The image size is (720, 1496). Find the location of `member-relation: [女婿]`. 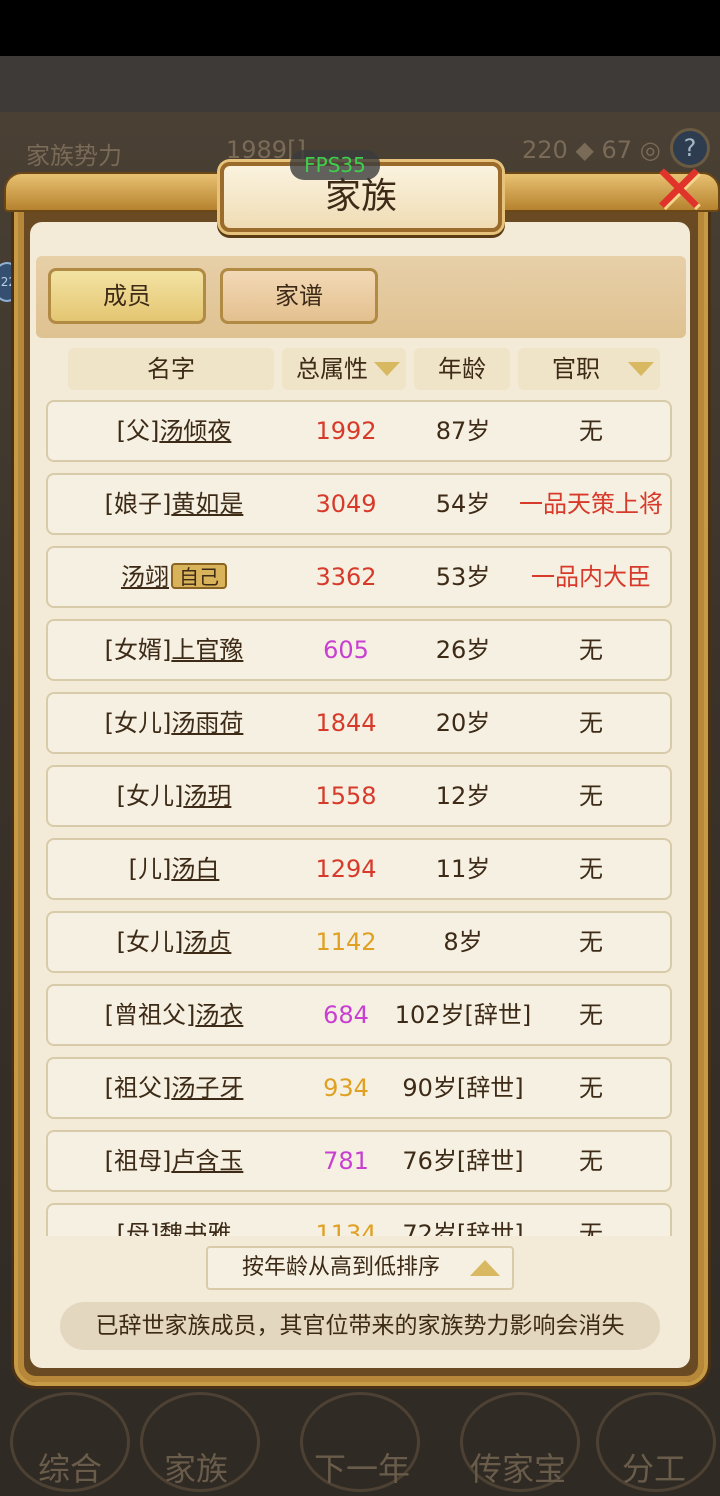

member-relation: [女婿] is located at coordinates (138, 650).